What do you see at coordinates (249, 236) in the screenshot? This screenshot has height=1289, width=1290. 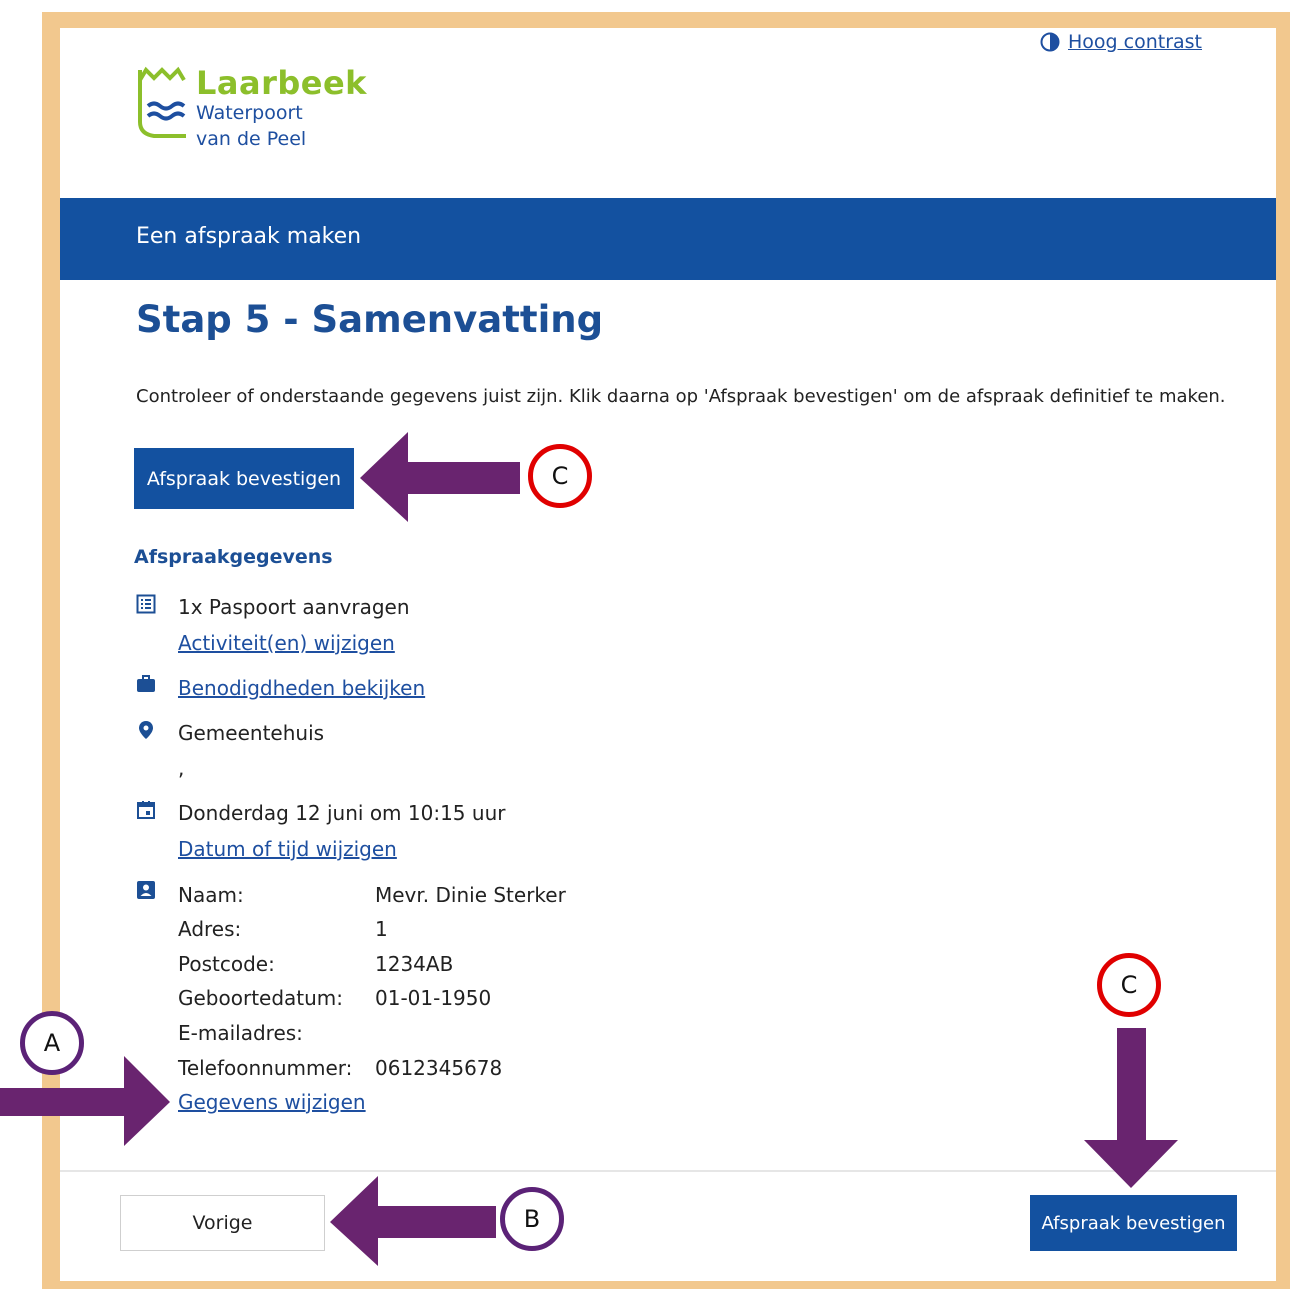 I see `banner-title: Een afspraak maken` at bounding box center [249, 236].